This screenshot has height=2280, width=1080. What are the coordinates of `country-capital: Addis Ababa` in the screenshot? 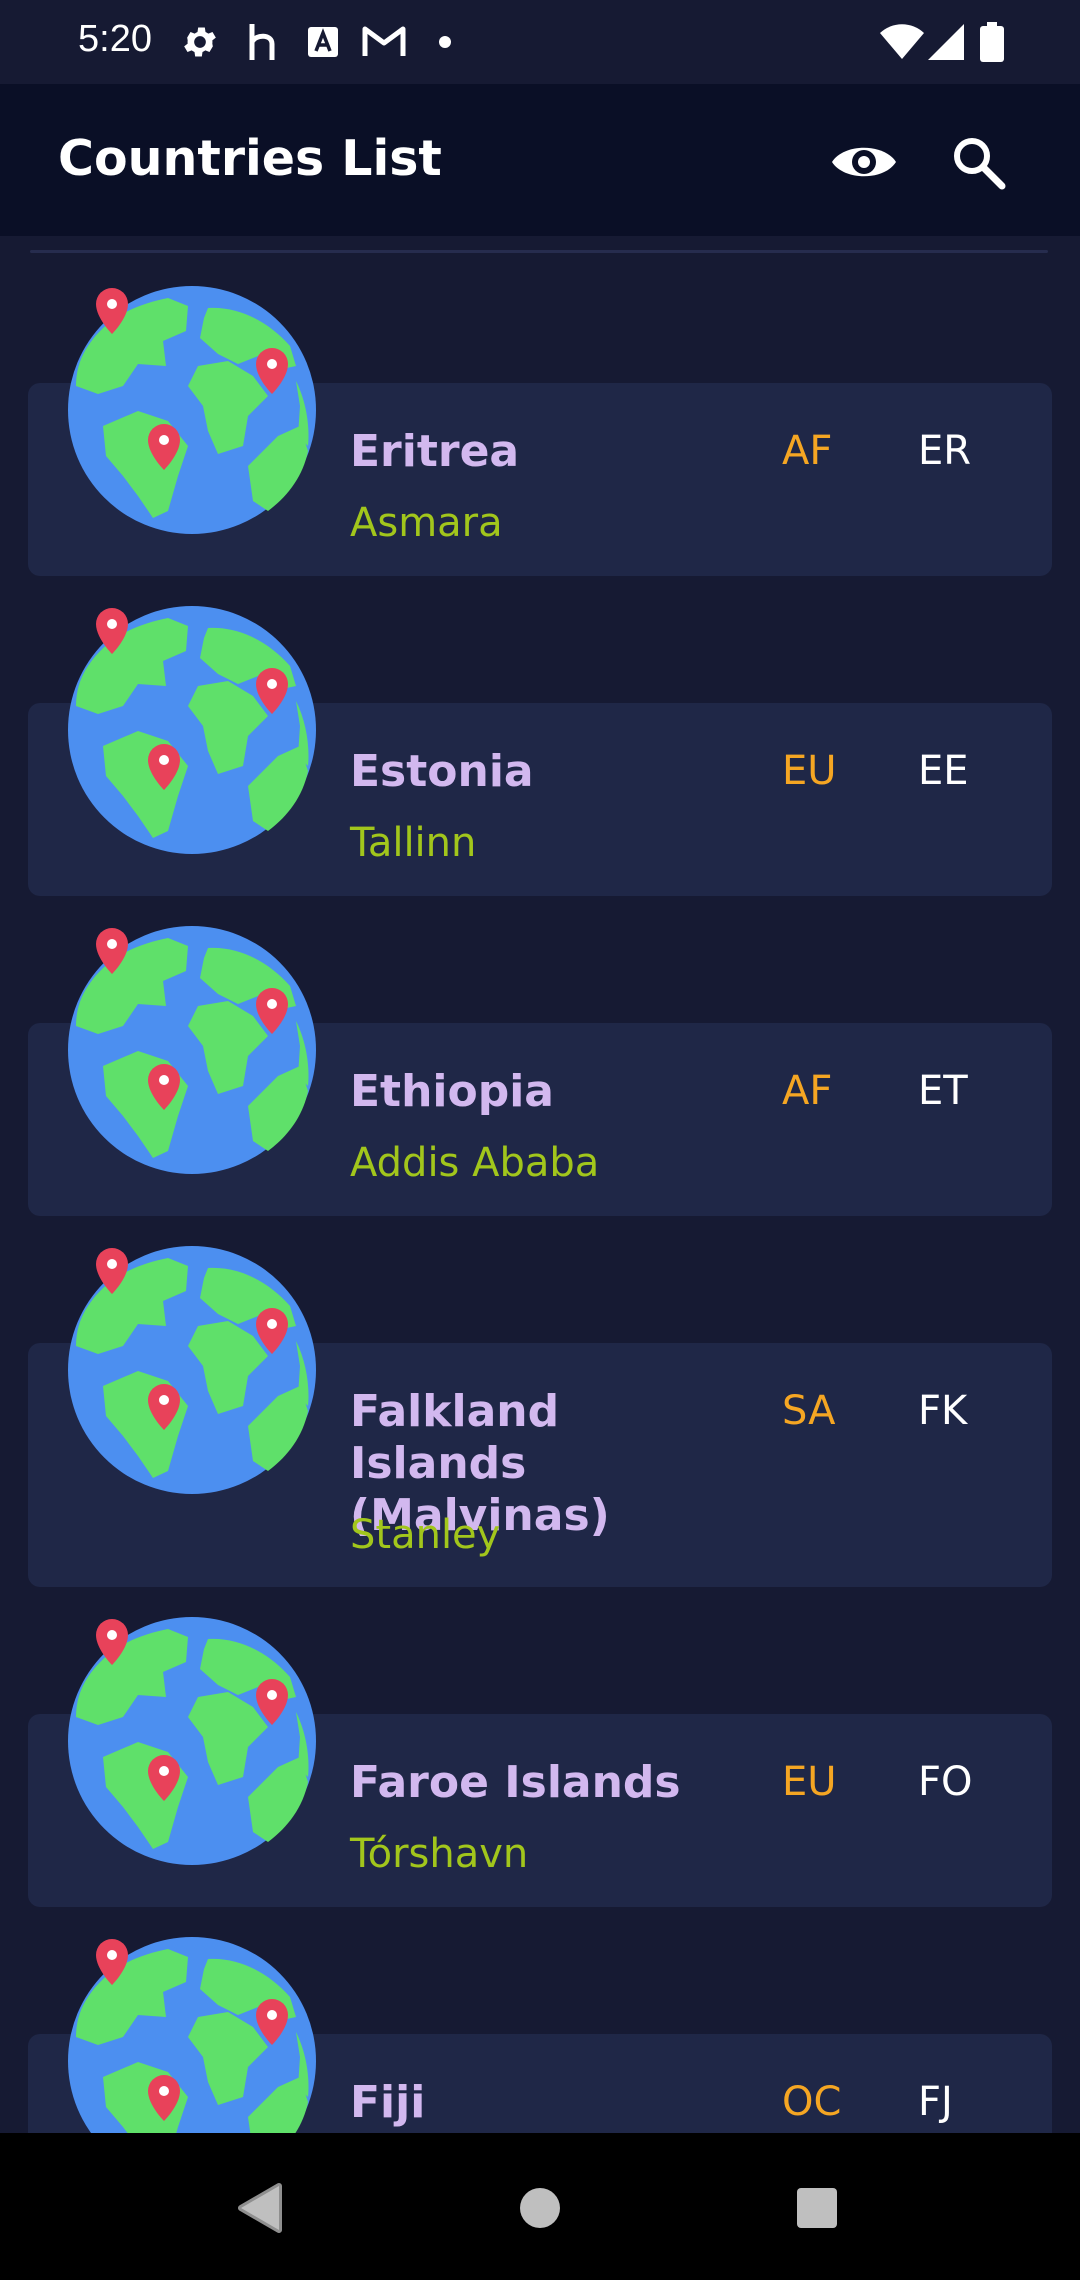 It's located at (475, 1163).